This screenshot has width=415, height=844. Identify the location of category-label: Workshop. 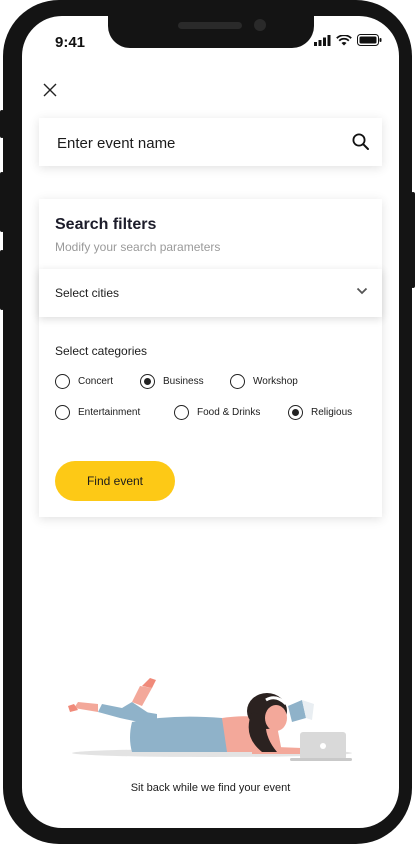
(275, 381).